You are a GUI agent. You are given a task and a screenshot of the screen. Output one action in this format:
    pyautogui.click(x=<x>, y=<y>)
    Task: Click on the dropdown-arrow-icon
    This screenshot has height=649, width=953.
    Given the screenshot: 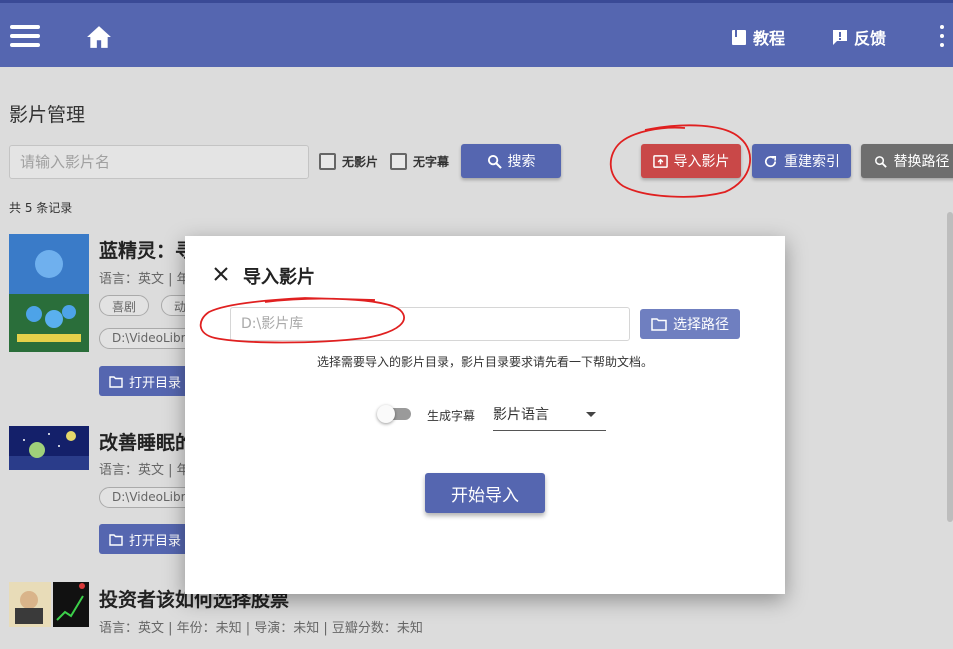 What is the action you would take?
    pyautogui.click(x=591, y=414)
    